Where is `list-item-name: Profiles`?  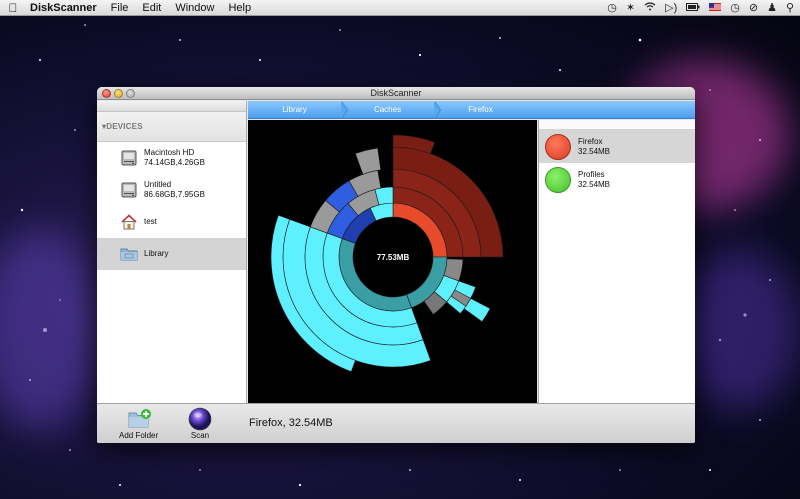
list-item-name: Profiles is located at coordinates (591, 174).